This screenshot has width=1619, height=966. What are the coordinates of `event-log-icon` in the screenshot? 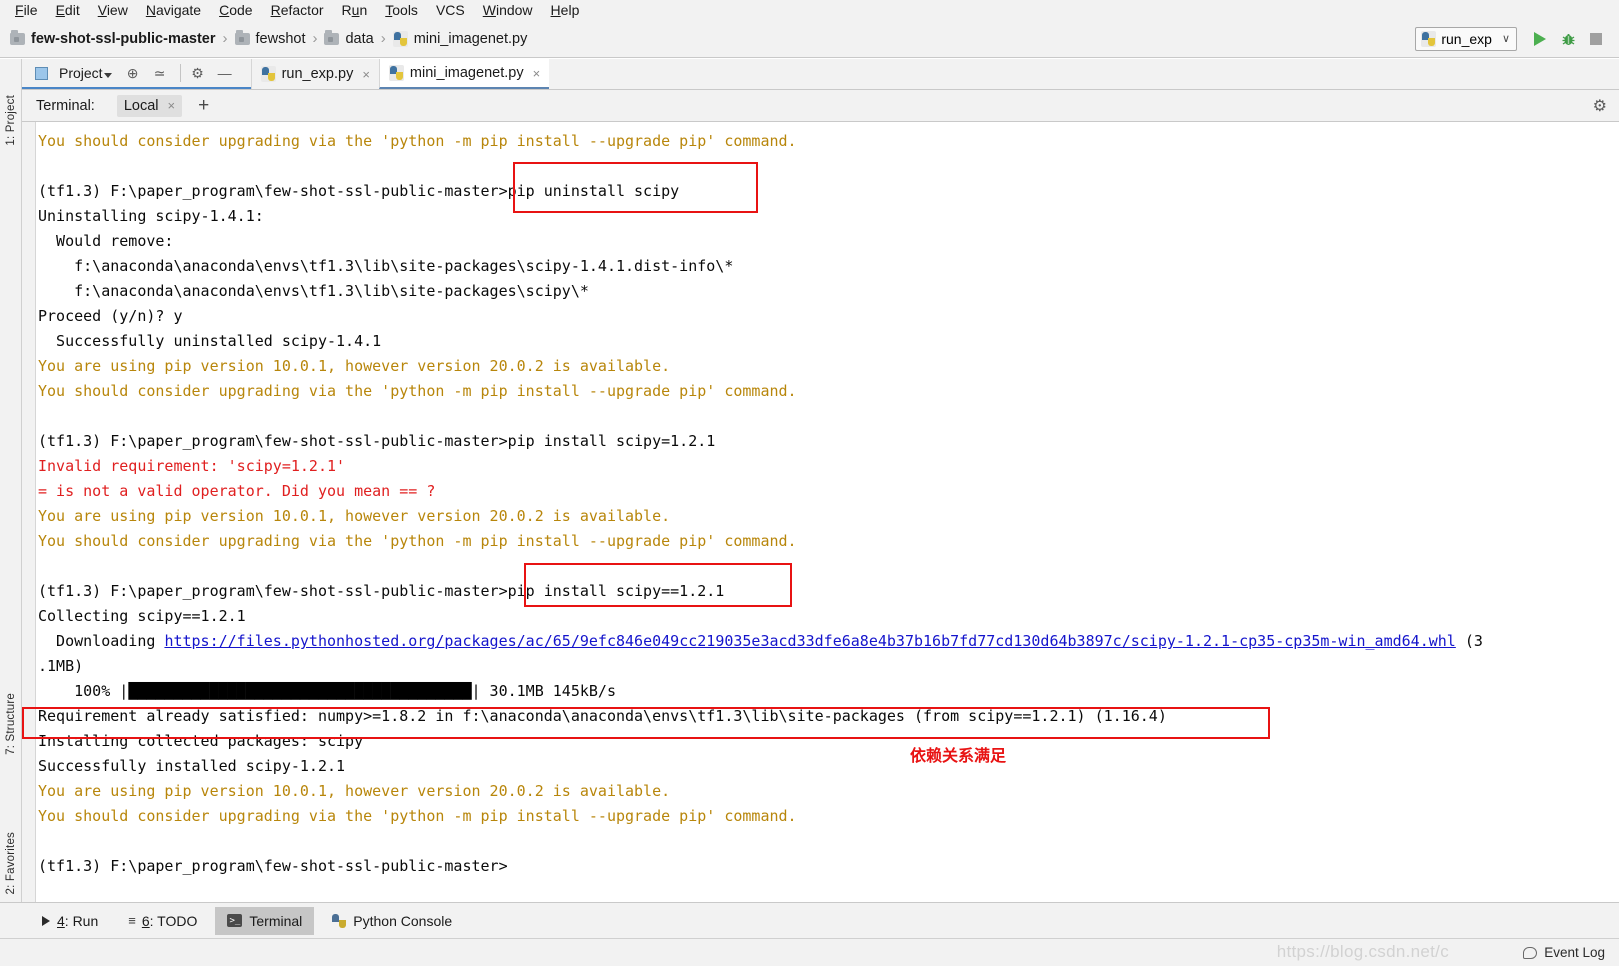 It's located at (1530, 952).